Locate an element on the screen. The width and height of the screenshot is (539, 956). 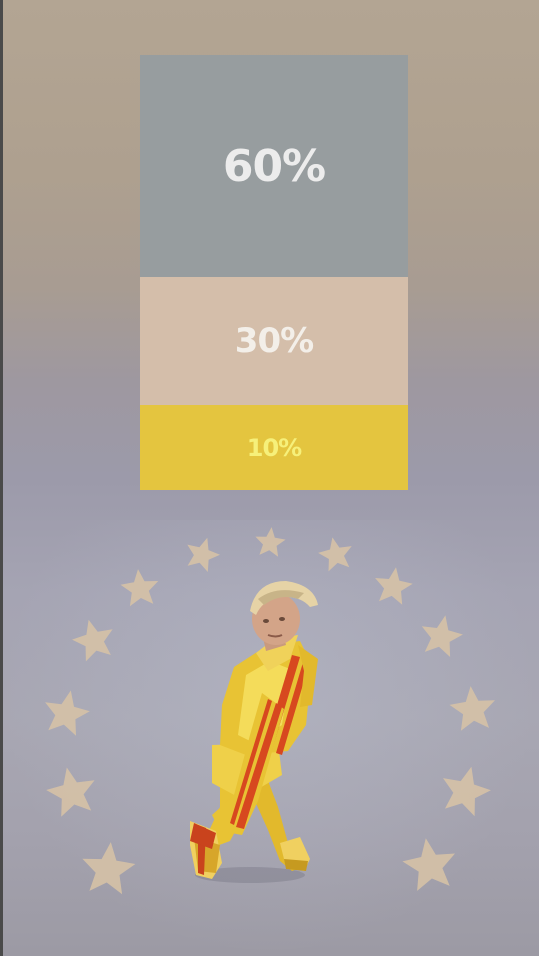
swatch-60-label: 60% is located at coordinates (274, 166).